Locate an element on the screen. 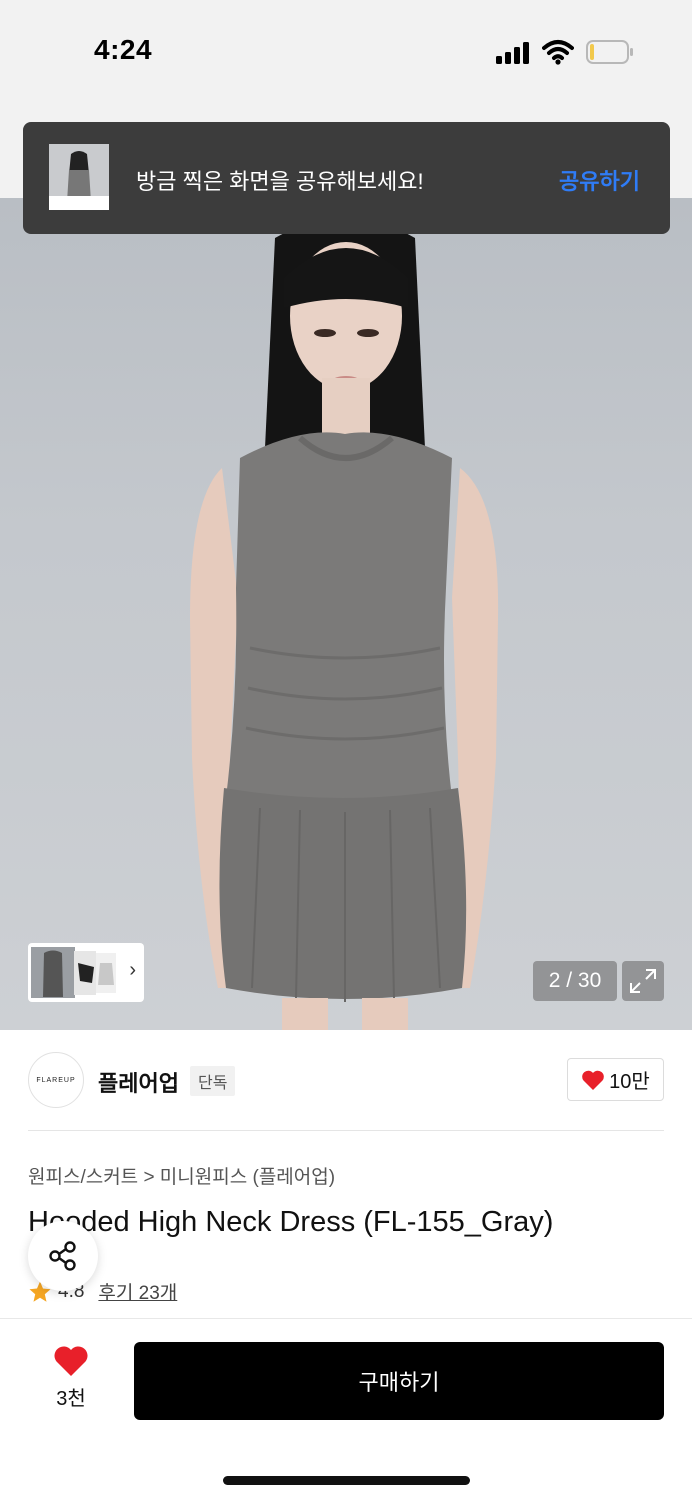  share-now-button: 공유하기 is located at coordinates (599, 180).